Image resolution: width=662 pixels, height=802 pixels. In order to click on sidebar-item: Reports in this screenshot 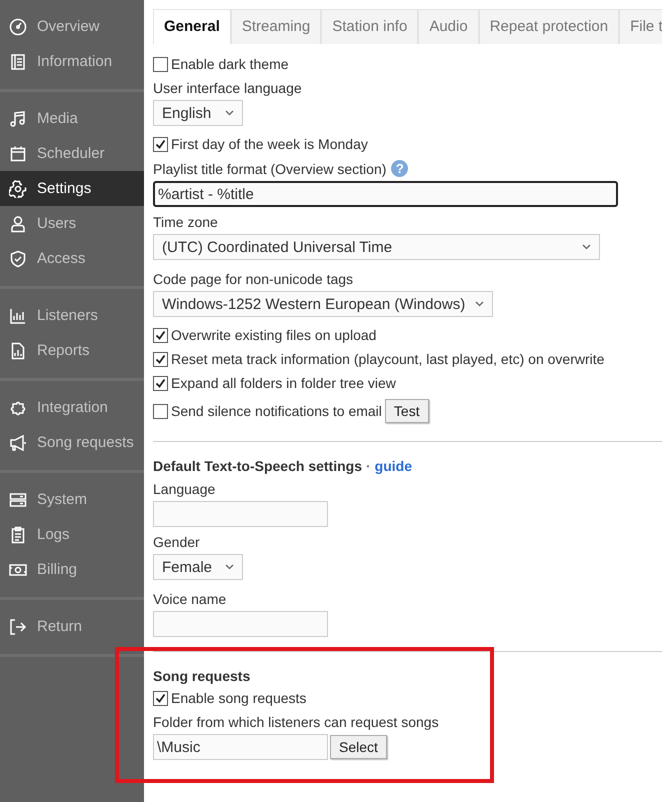, I will do `click(72, 350)`.